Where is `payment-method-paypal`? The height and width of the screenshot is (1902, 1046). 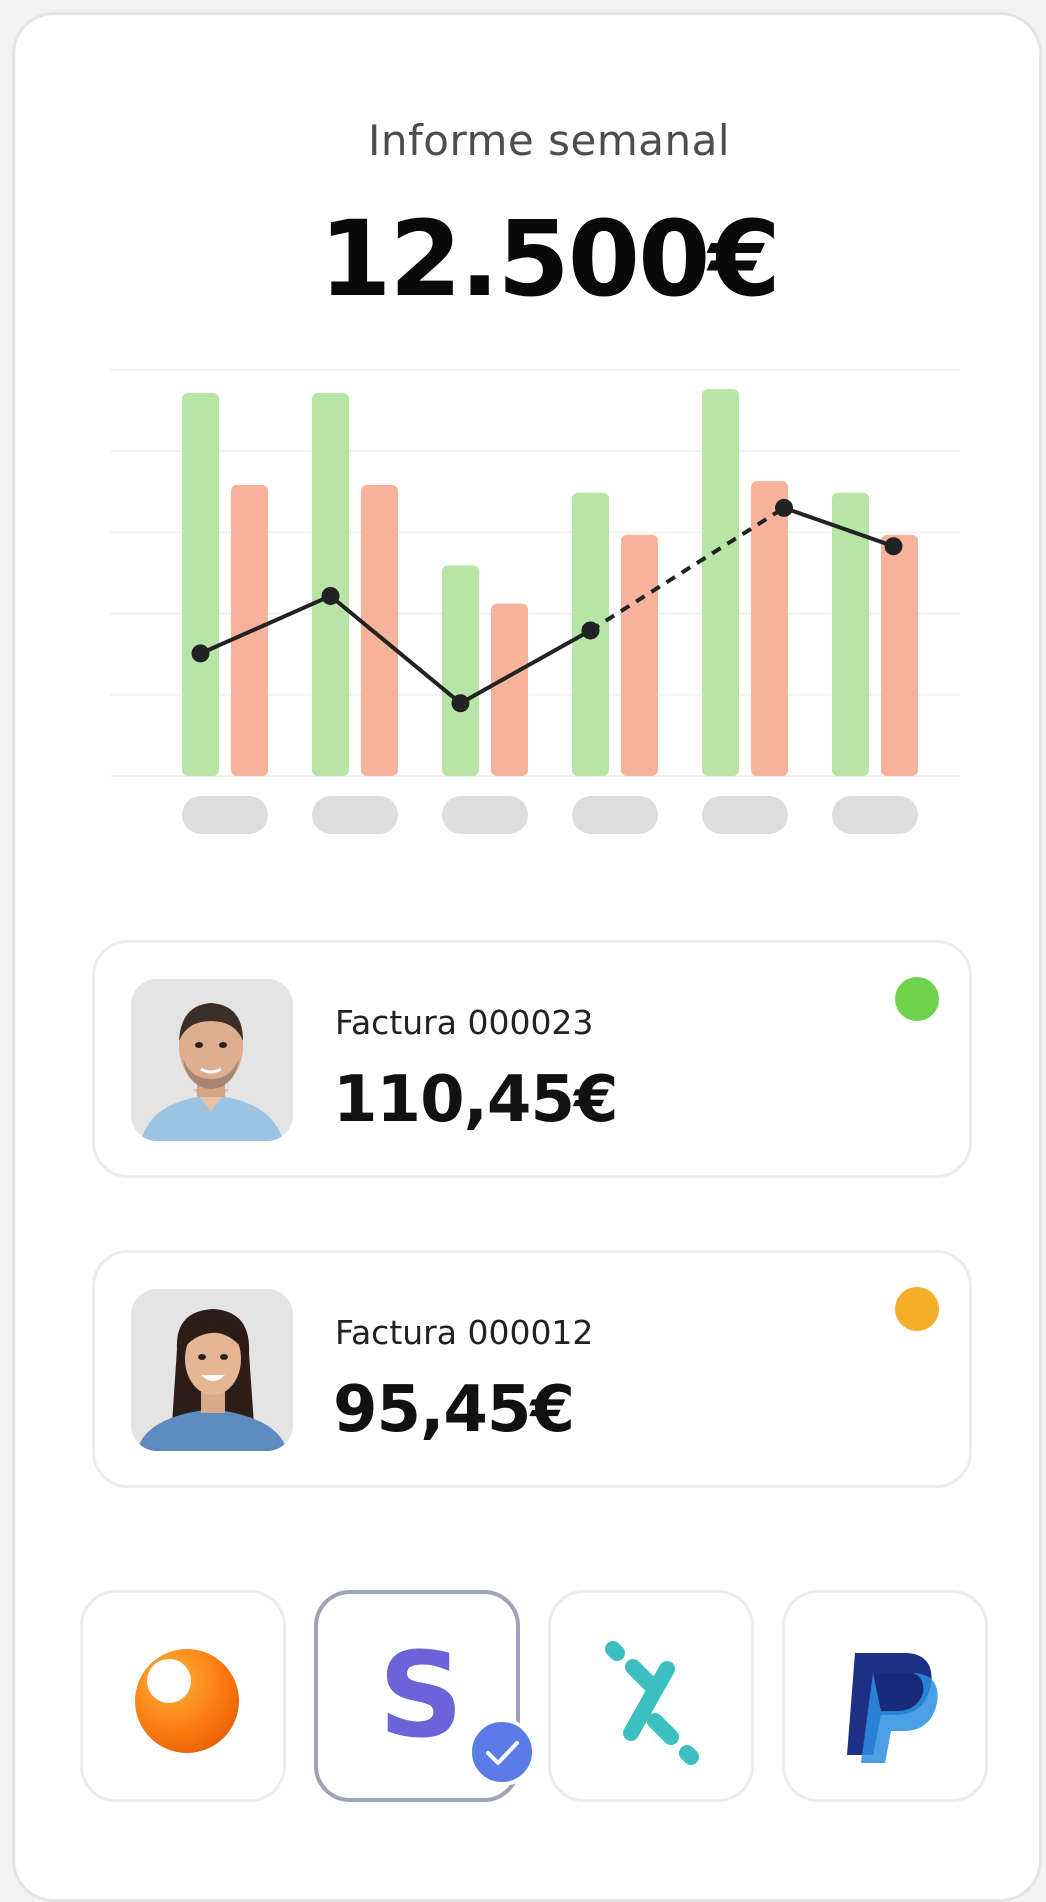 payment-method-paypal is located at coordinates (885, 1696).